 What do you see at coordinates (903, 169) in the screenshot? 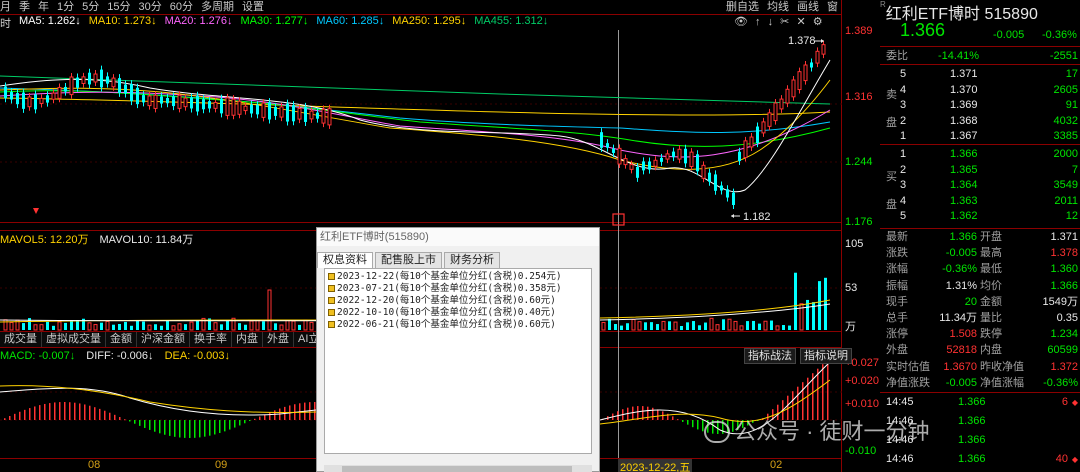
I see `bid-level: 2` at bounding box center [903, 169].